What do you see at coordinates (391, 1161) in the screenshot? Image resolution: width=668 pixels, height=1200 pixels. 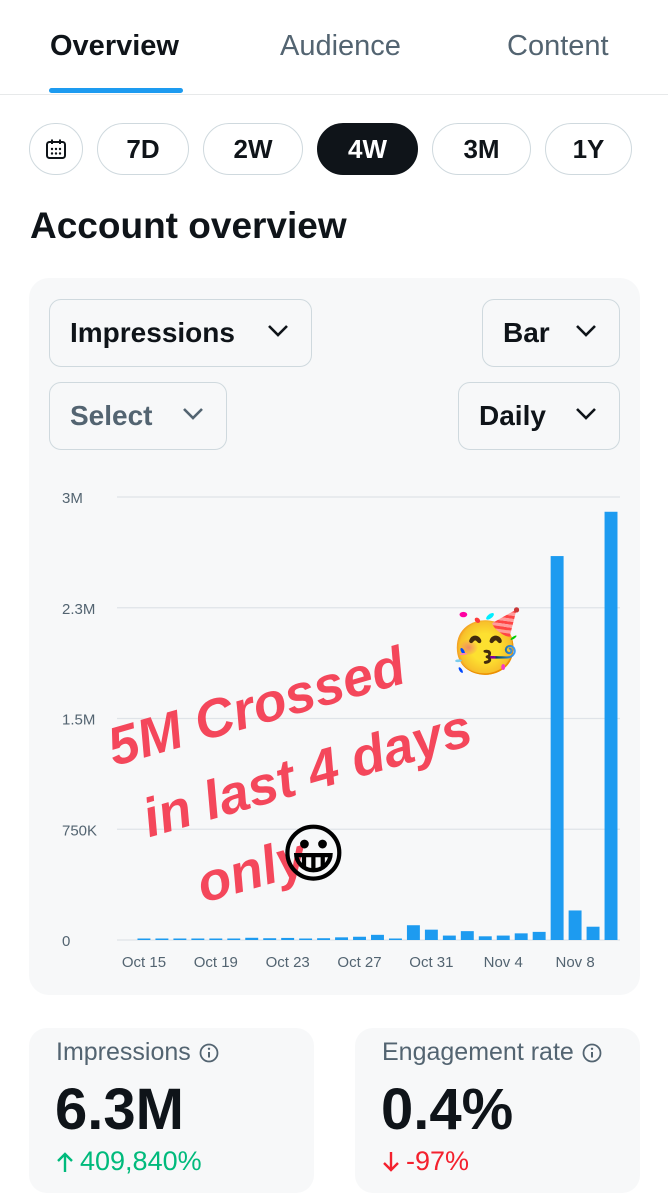 I see `arrow-down-icon` at bounding box center [391, 1161].